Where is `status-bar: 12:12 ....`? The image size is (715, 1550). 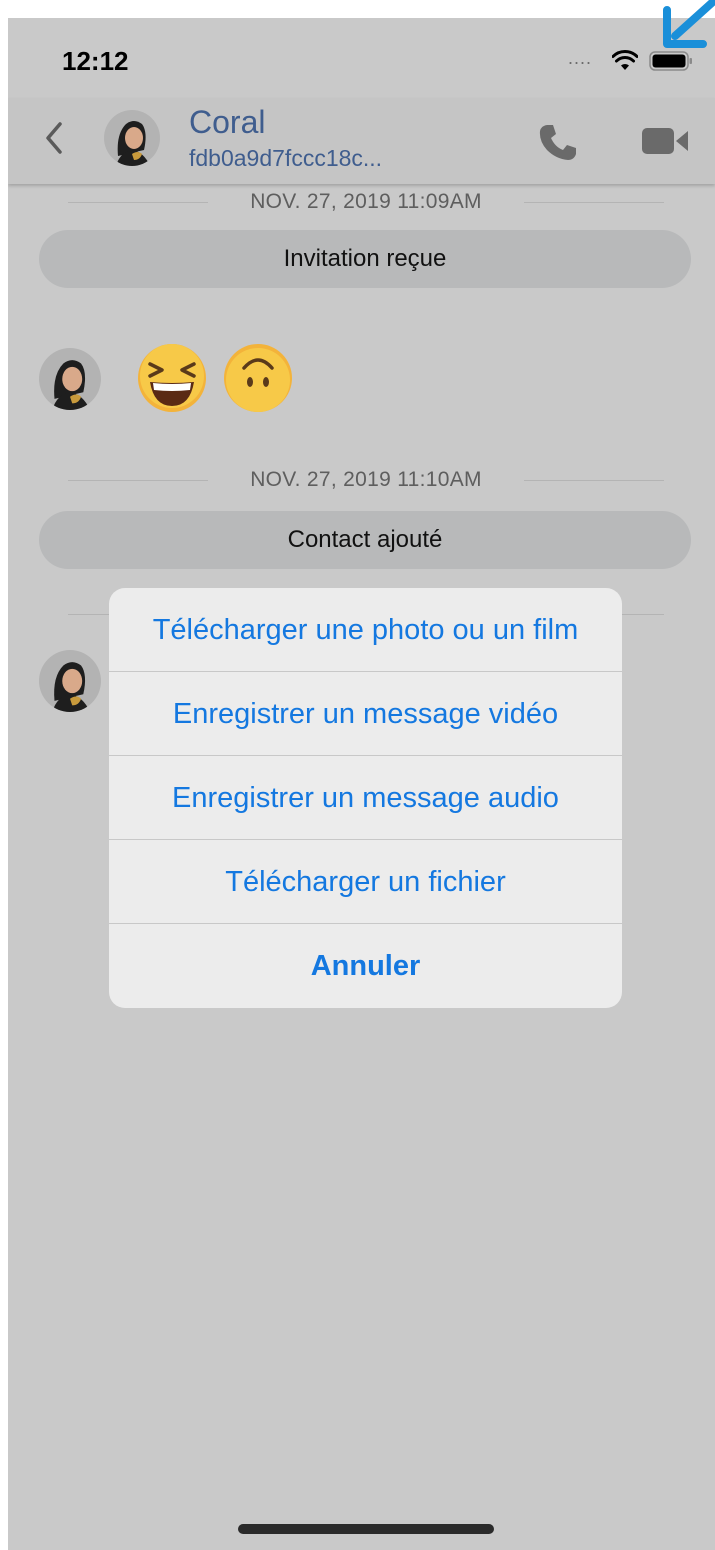
status-bar: 12:12 .... is located at coordinates (361, 58).